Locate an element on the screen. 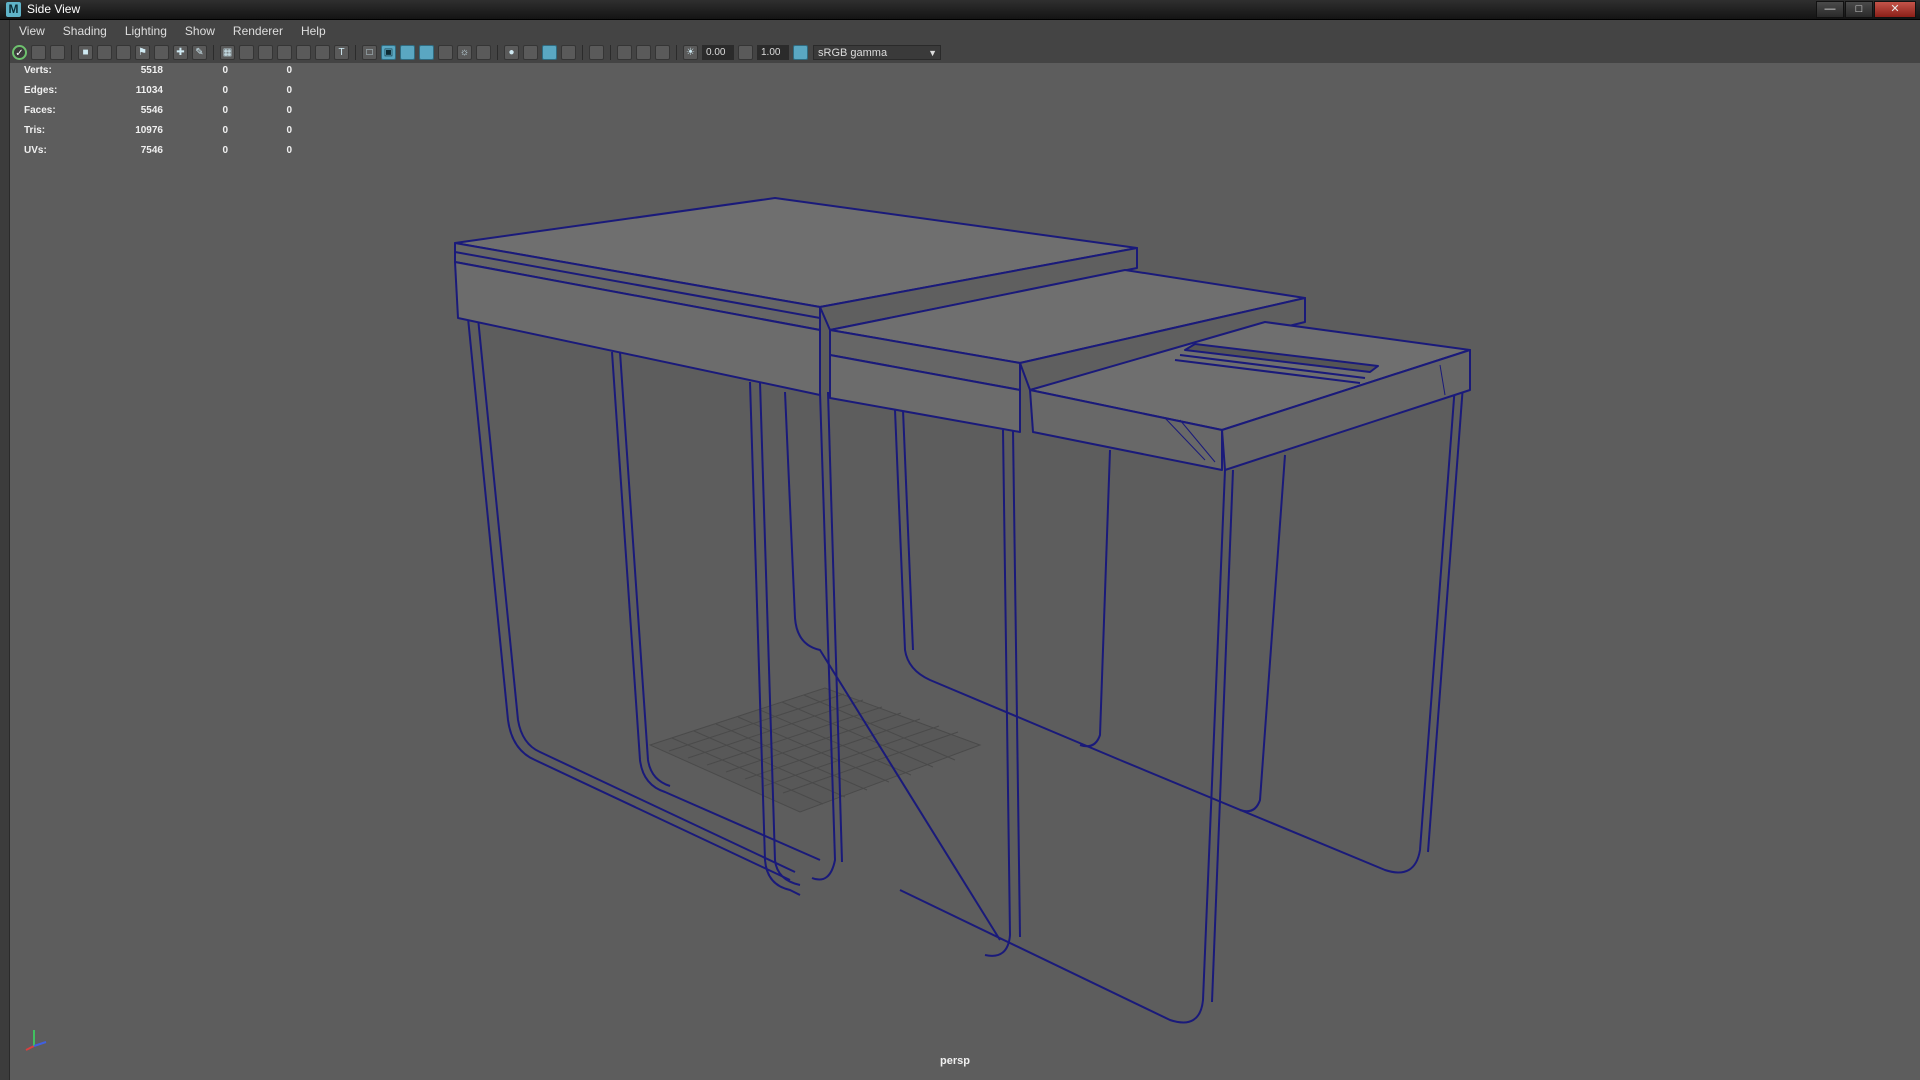 The image size is (1920, 1080). camera-name-label: persp is located at coordinates (955, 1061).